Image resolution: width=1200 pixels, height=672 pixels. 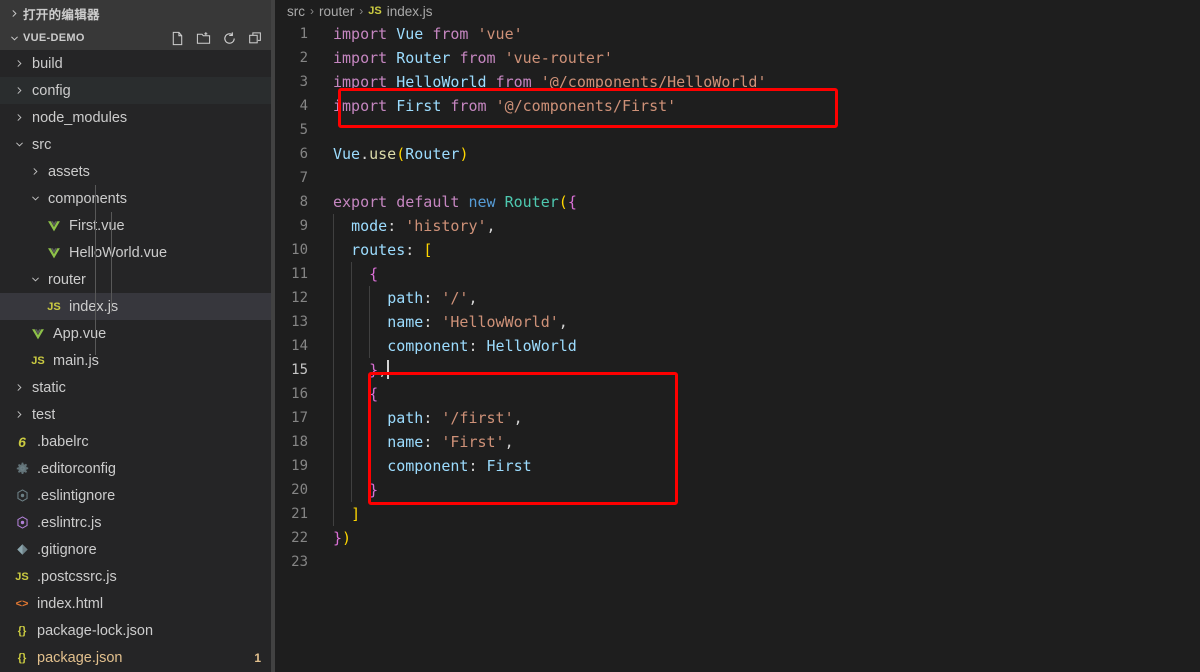 What do you see at coordinates (737, 154) in the screenshot?
I see `code-line-6: 6 Vue.use(Router)` at bounding box center [737, 154].